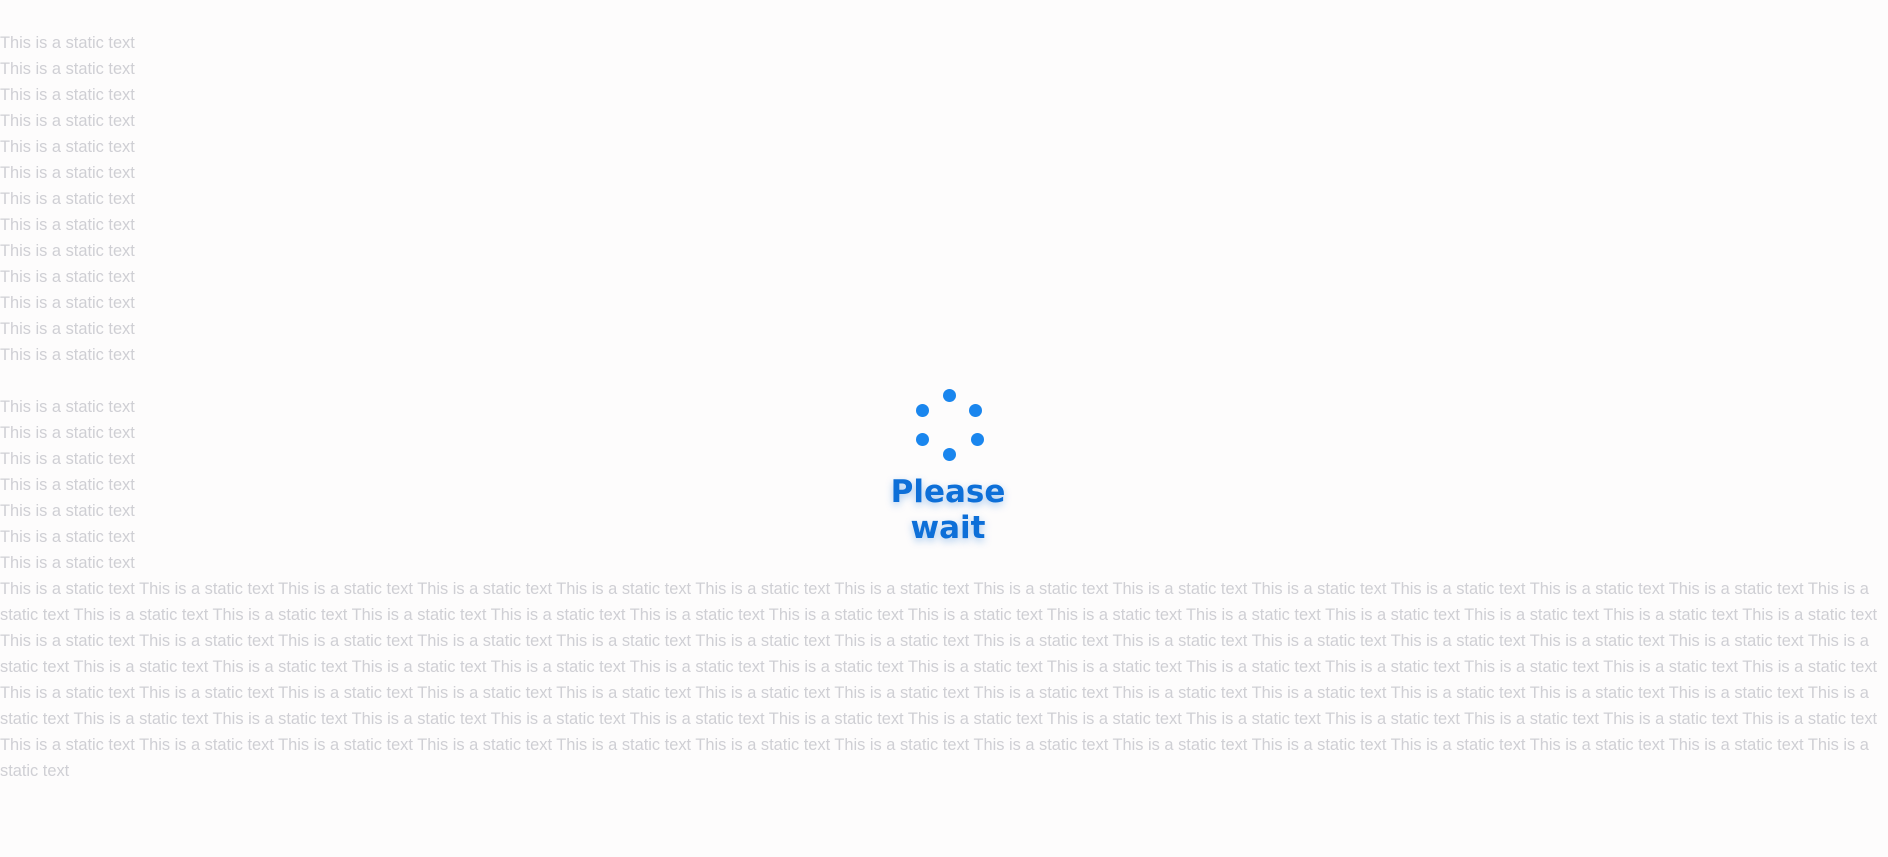 The image size is (1888, 857). I want to click on loading-indicator: Please wait, so click(948, 465).